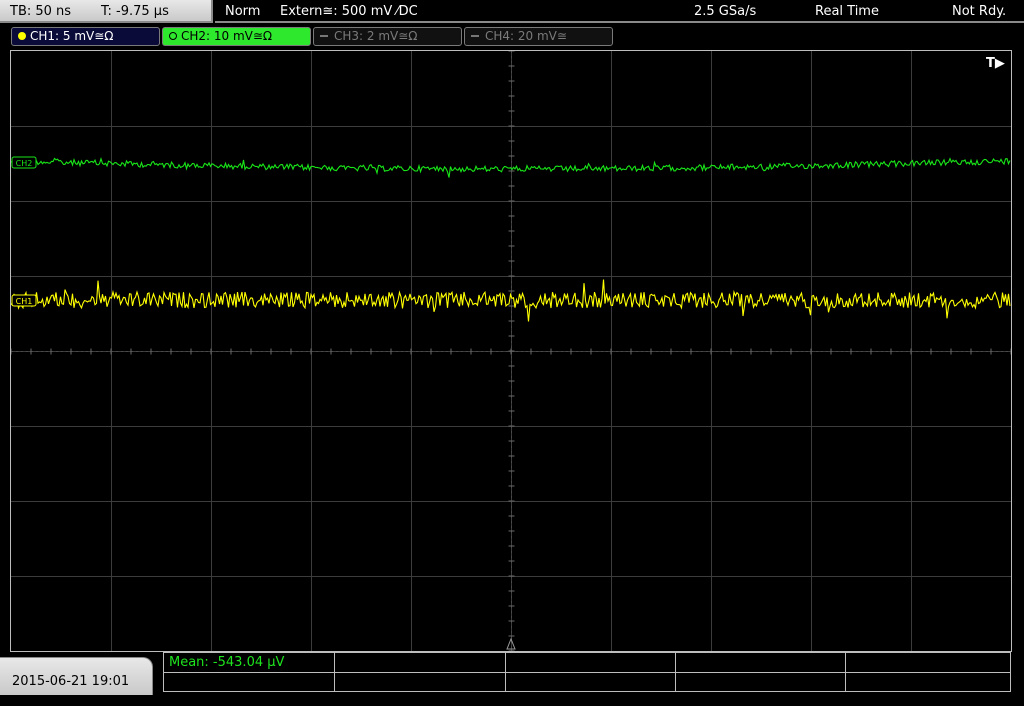  Describe the element at coordinates (725, 11) in the screenshot. I see `sample-rate: 2.5 GSa/s` at that location.